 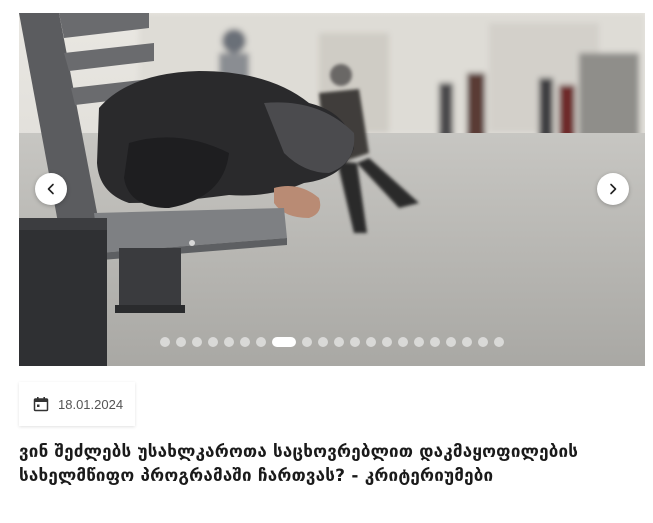 What do you see at coordinates (41, 404) in the screenshot?
I see `calendar-icon` at bounding box center [41, 404].